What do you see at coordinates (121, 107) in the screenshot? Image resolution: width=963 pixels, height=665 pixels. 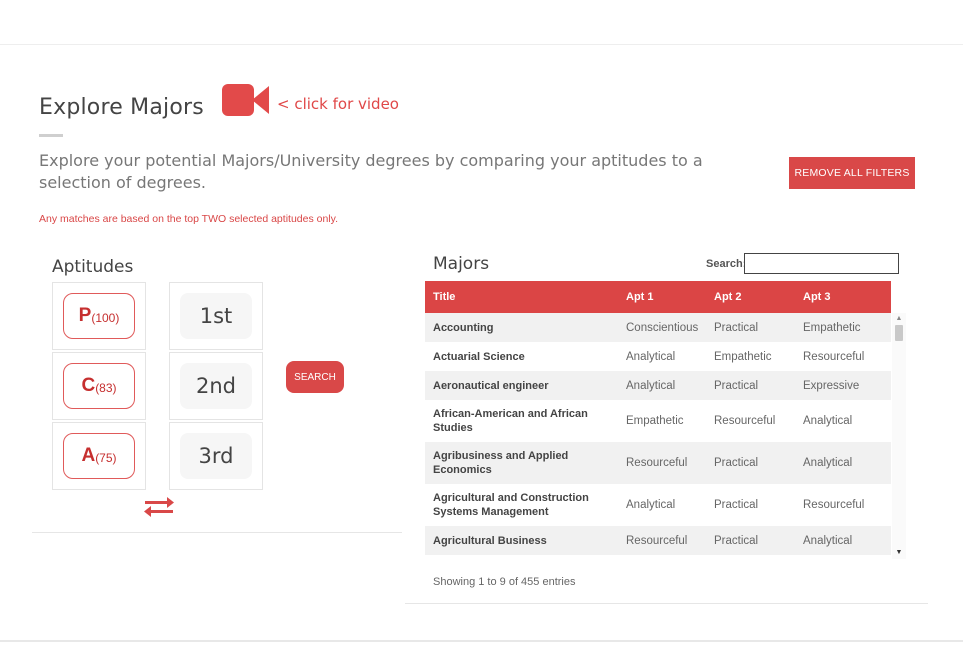 I see `page-title: Explore Majors` at bounding box center [121, 107].